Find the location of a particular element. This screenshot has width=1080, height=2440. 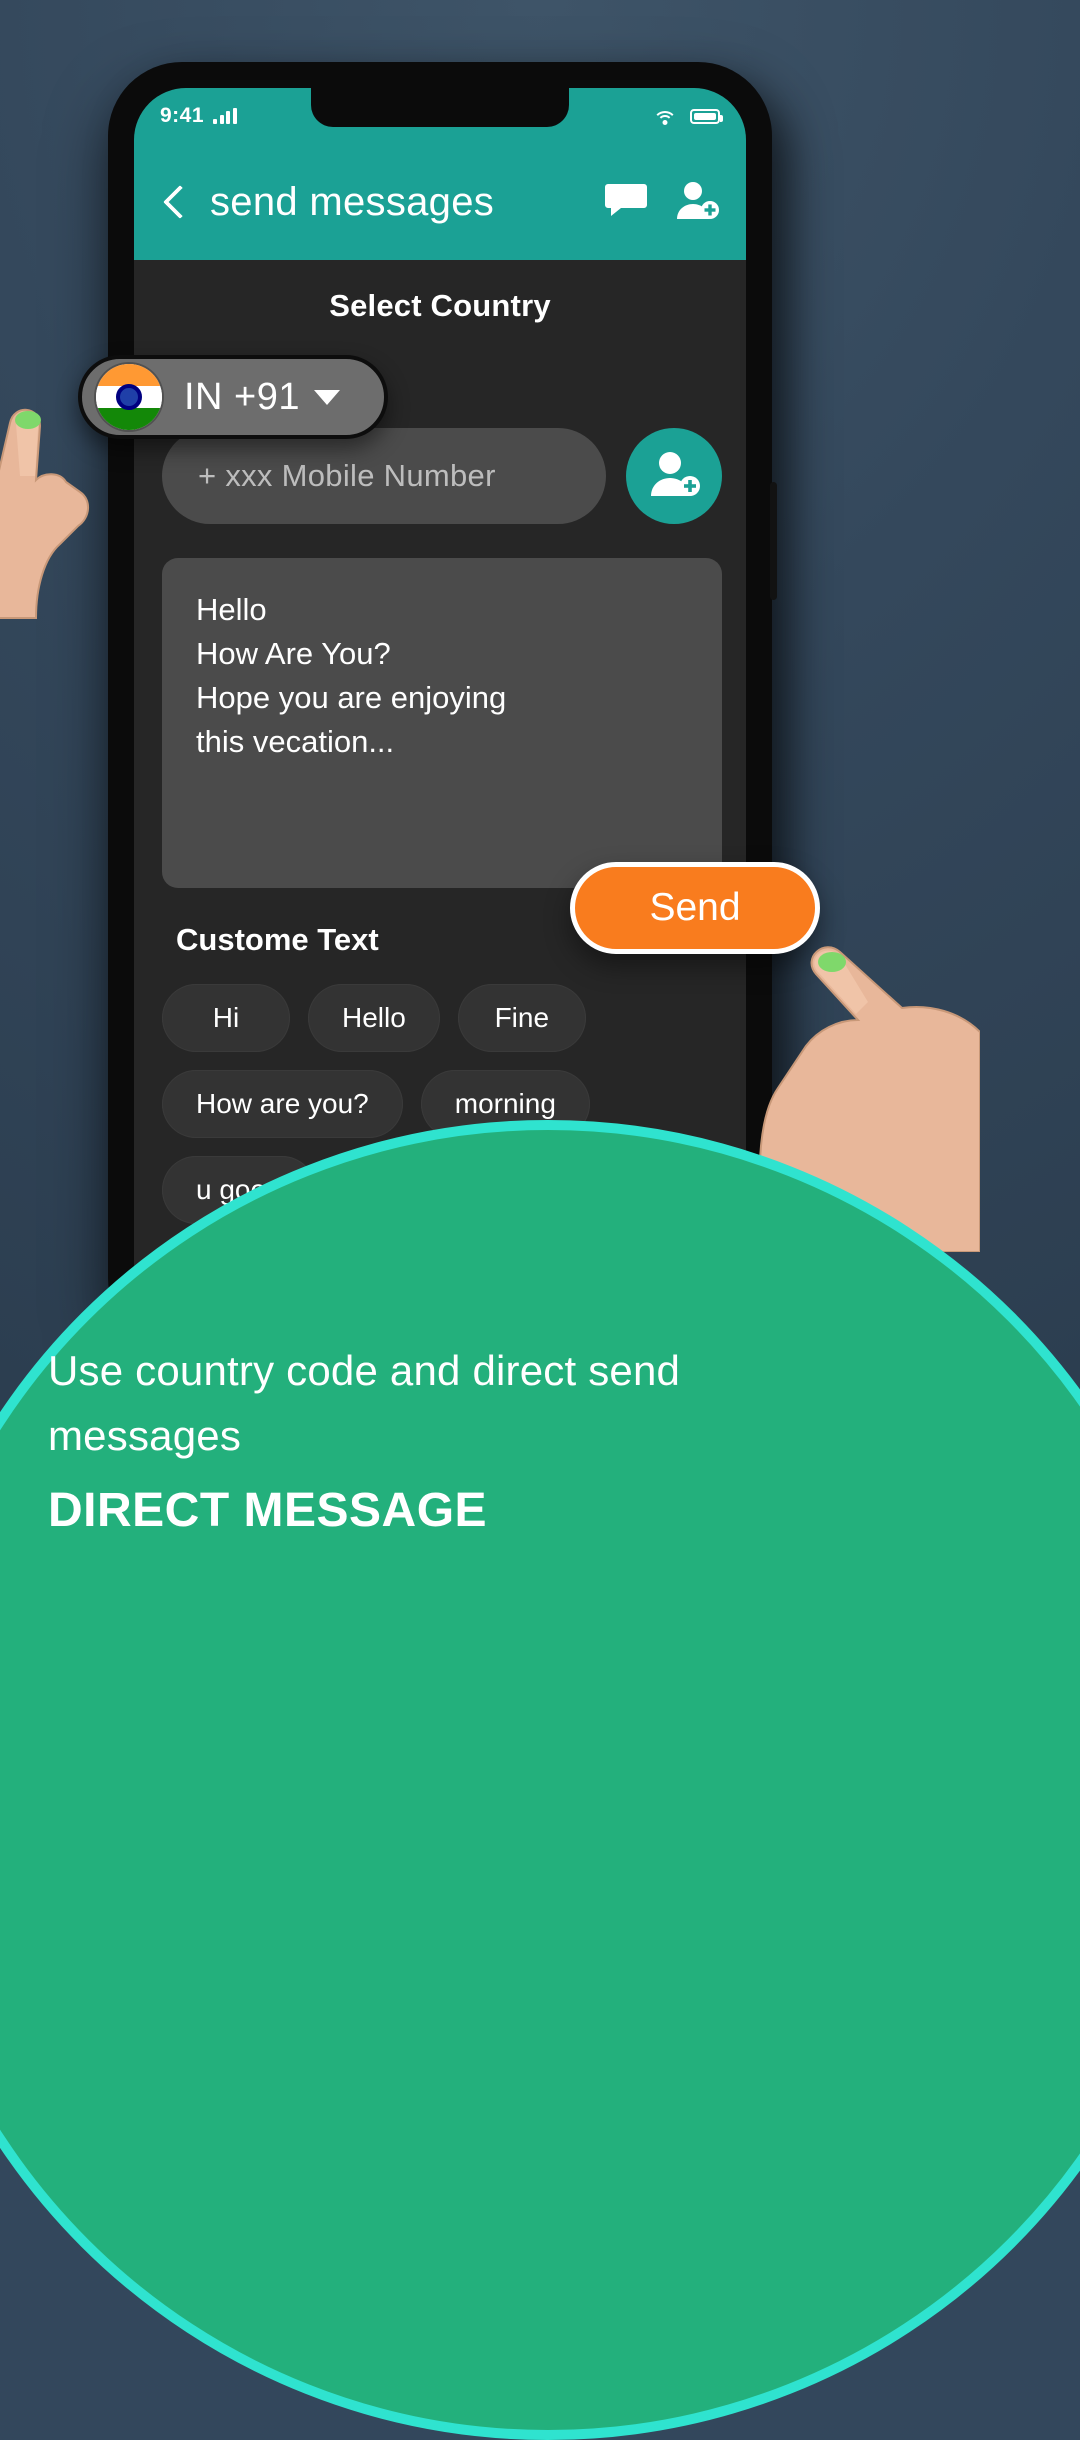

status-bar-left: 9:41 is located at coordinates (198, 116).